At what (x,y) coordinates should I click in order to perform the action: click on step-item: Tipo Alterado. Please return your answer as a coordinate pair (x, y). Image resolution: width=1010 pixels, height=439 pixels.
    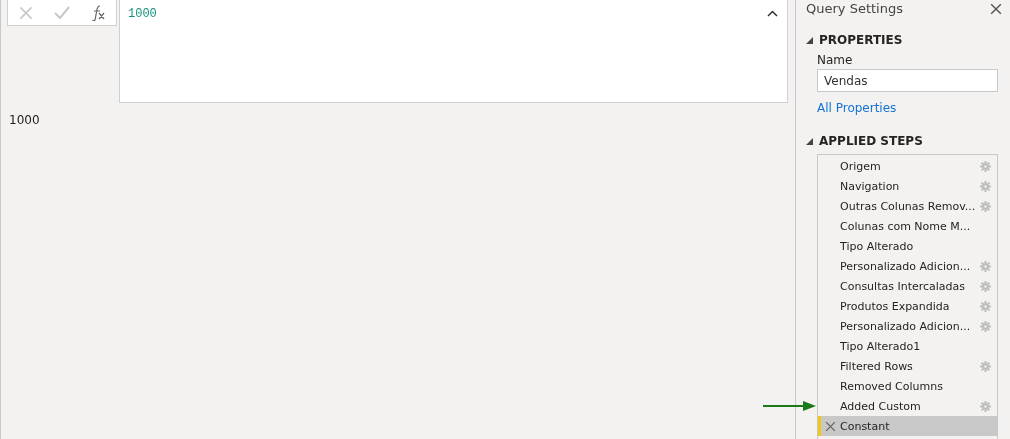
    Looking at the image, I should click on (907, 246).